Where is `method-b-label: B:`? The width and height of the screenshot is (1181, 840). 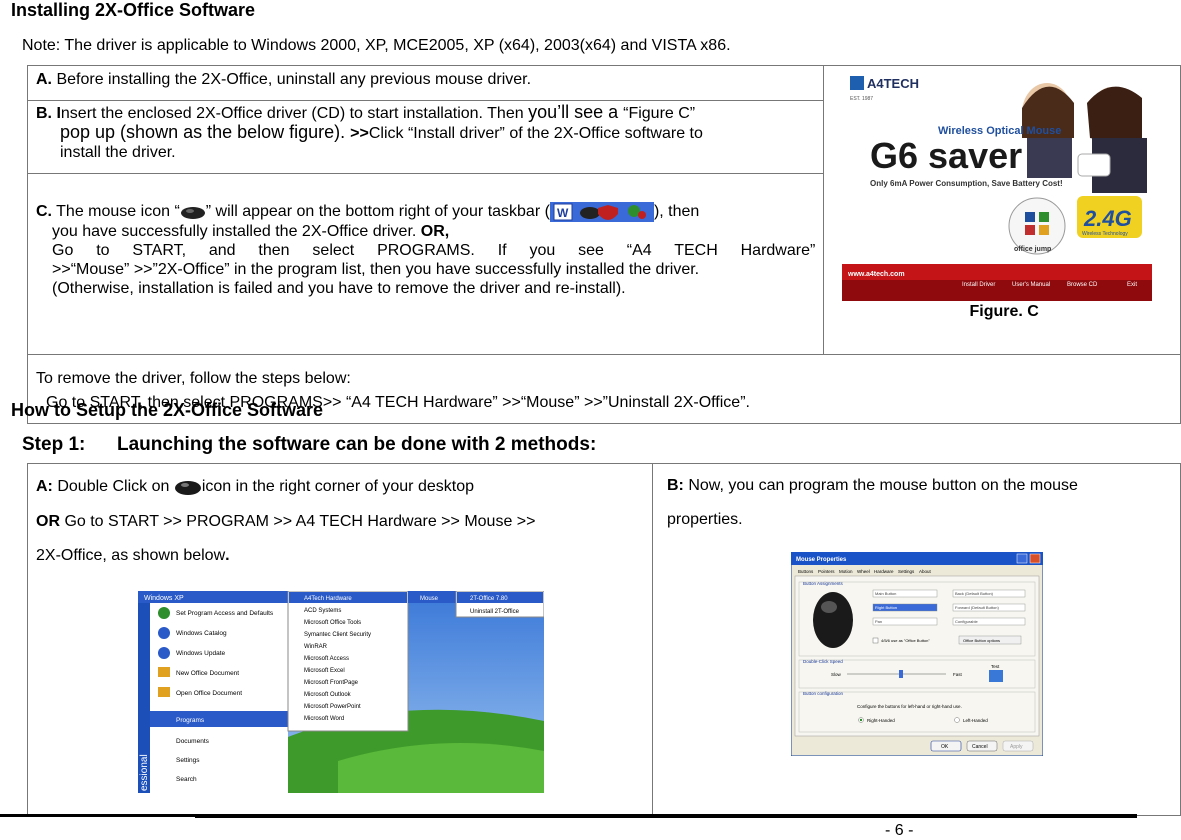 method-b-label: B: is located at coordinates (675, 485).